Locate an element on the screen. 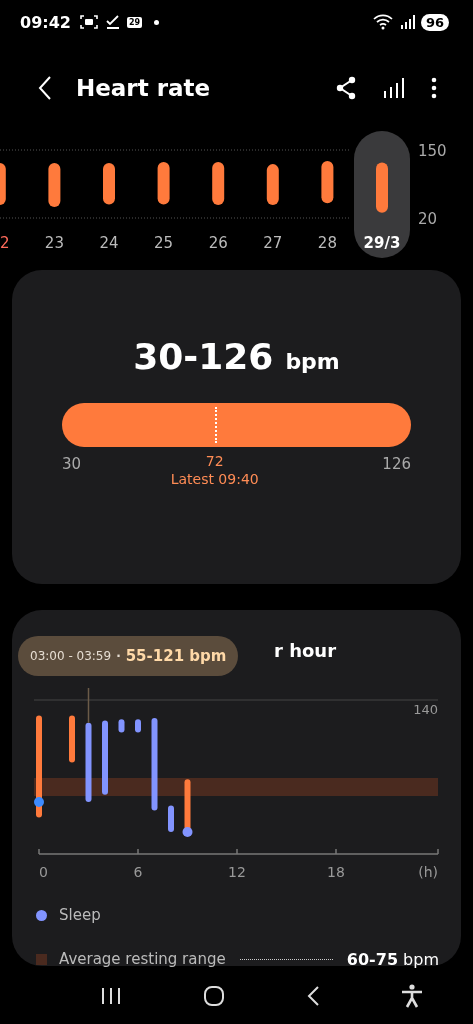 The height and width of the screenshot is (1024, 473). tooltip-value: 55-121 bpm is located at coordinates (176, 656).